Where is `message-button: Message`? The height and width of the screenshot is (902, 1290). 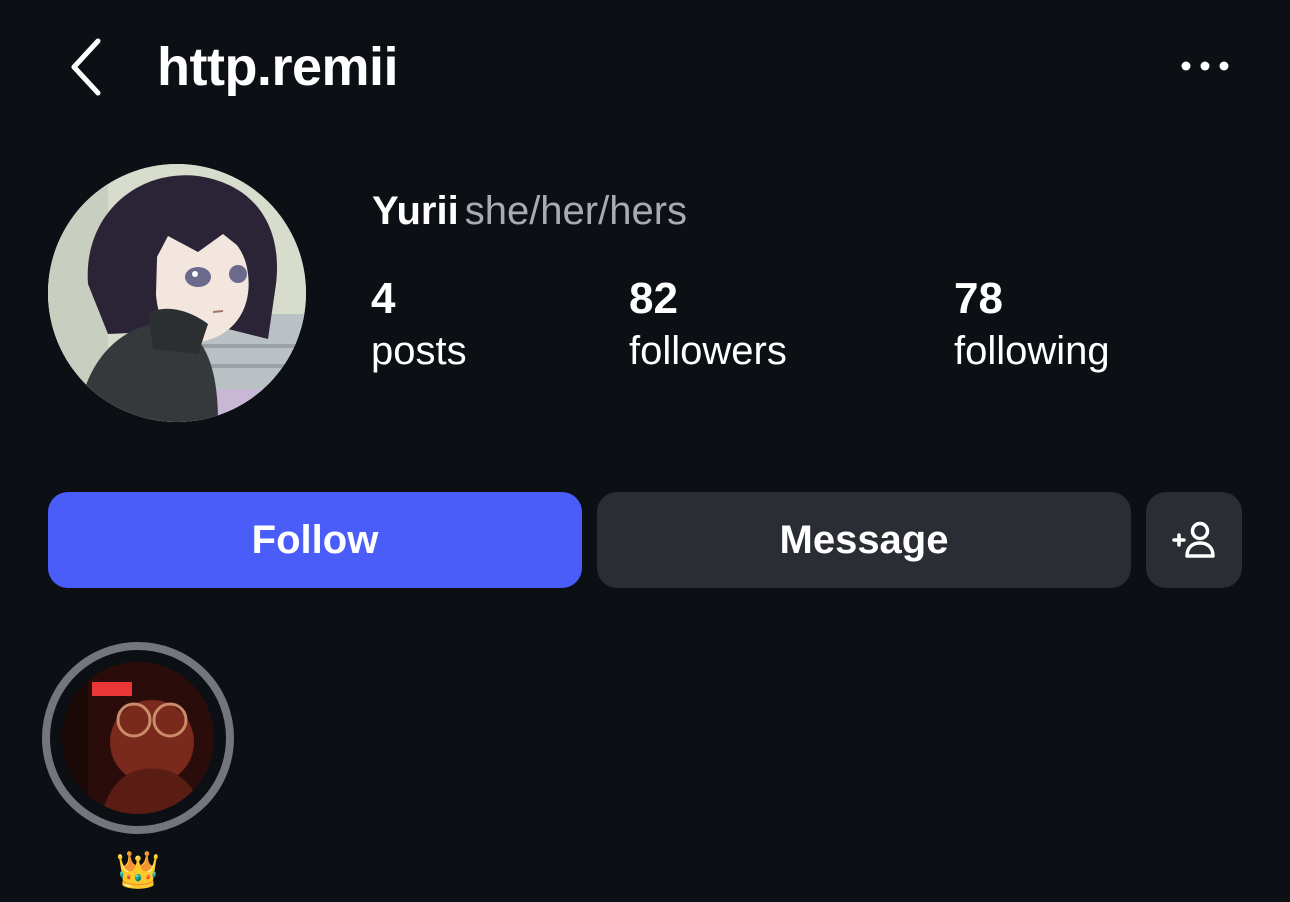 message-button: Message is located at coordinates (864, 540).